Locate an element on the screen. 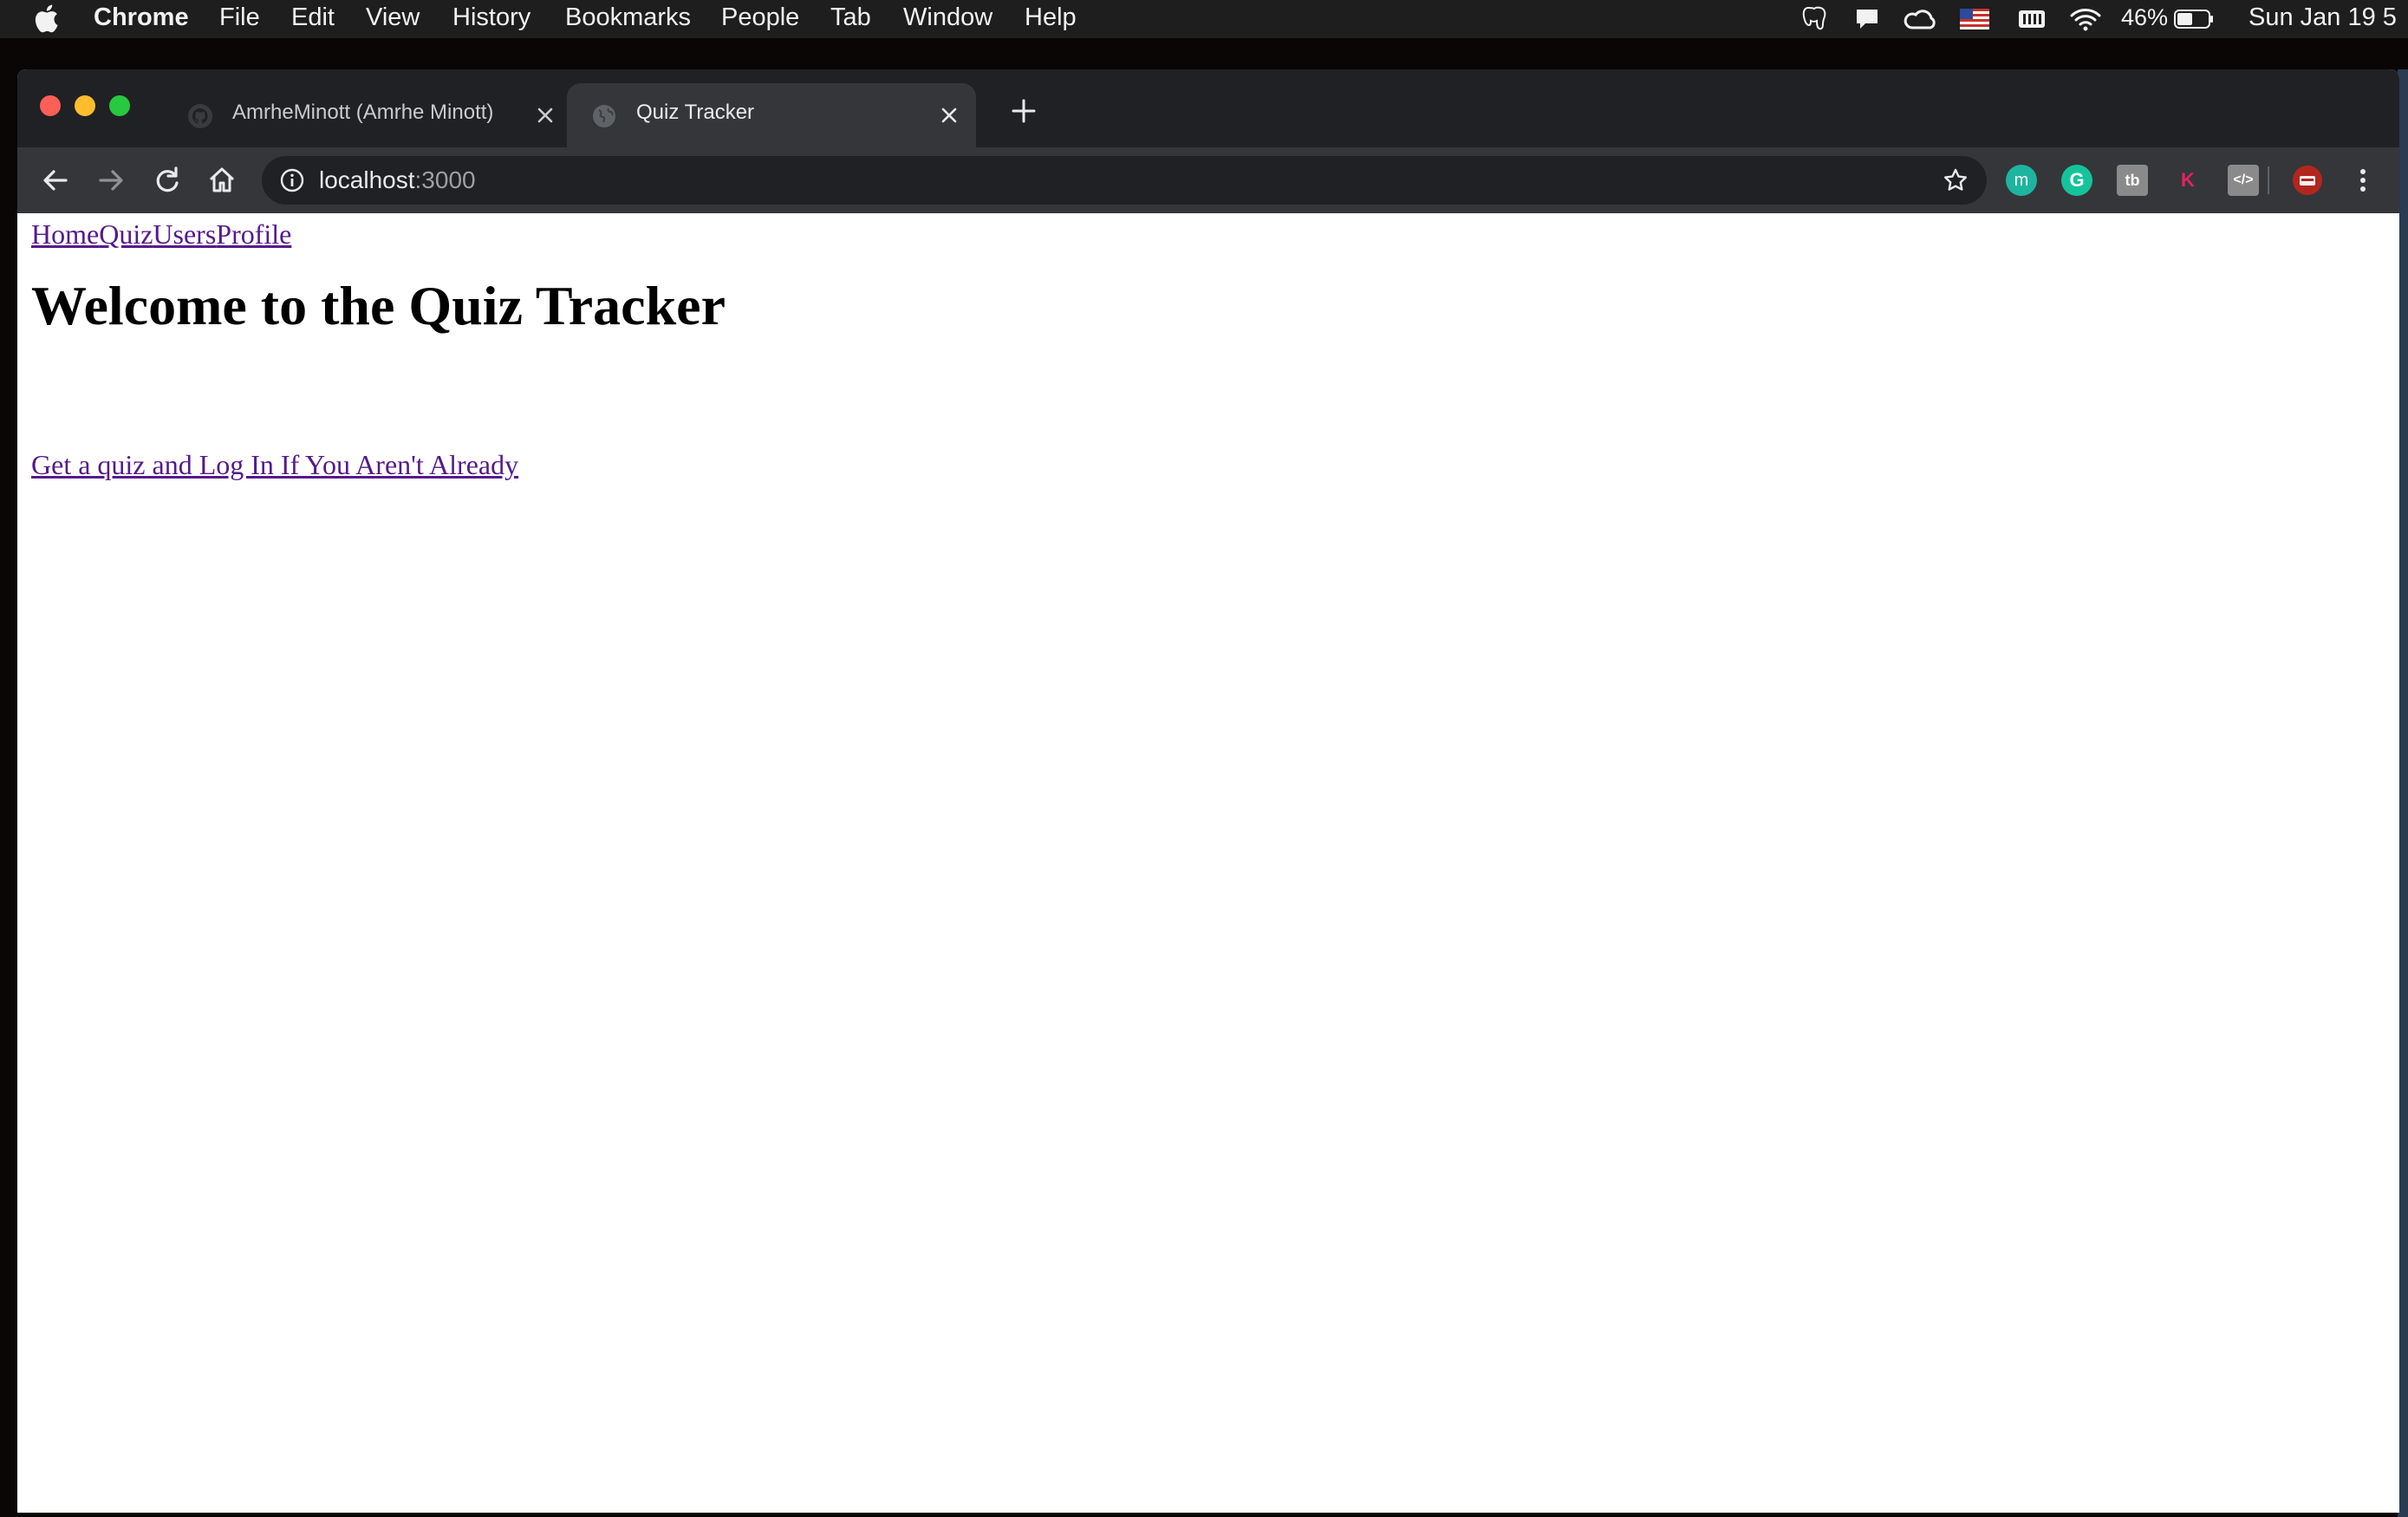 The height and width of the screenshot is (1517, 2408). globe-icon is located at coordinates (604, 116).